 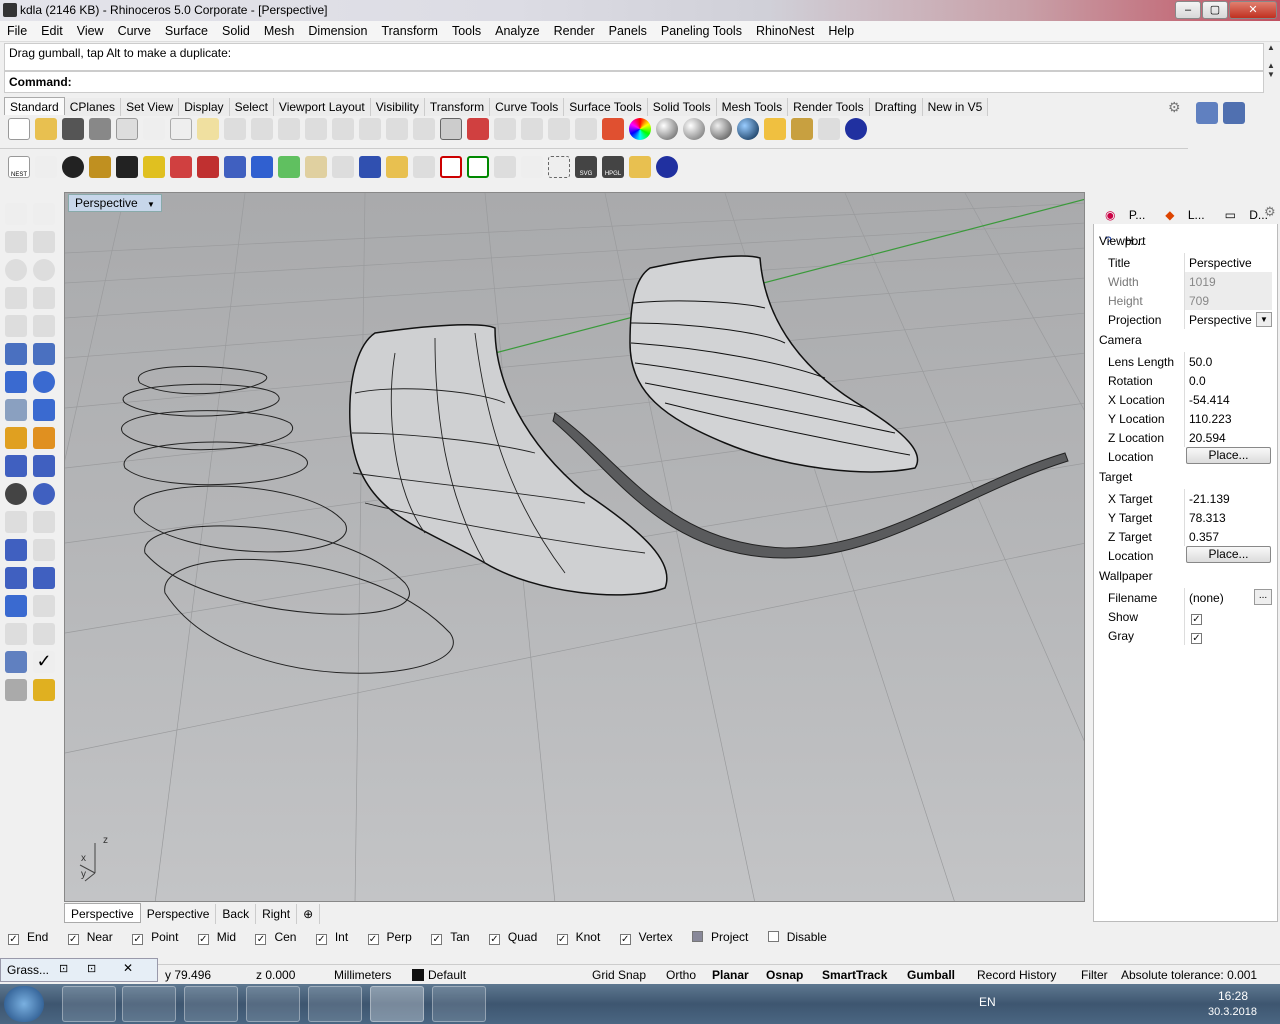 I want to click on record-history-toggle: Record History, so click(x=1016, y=975).